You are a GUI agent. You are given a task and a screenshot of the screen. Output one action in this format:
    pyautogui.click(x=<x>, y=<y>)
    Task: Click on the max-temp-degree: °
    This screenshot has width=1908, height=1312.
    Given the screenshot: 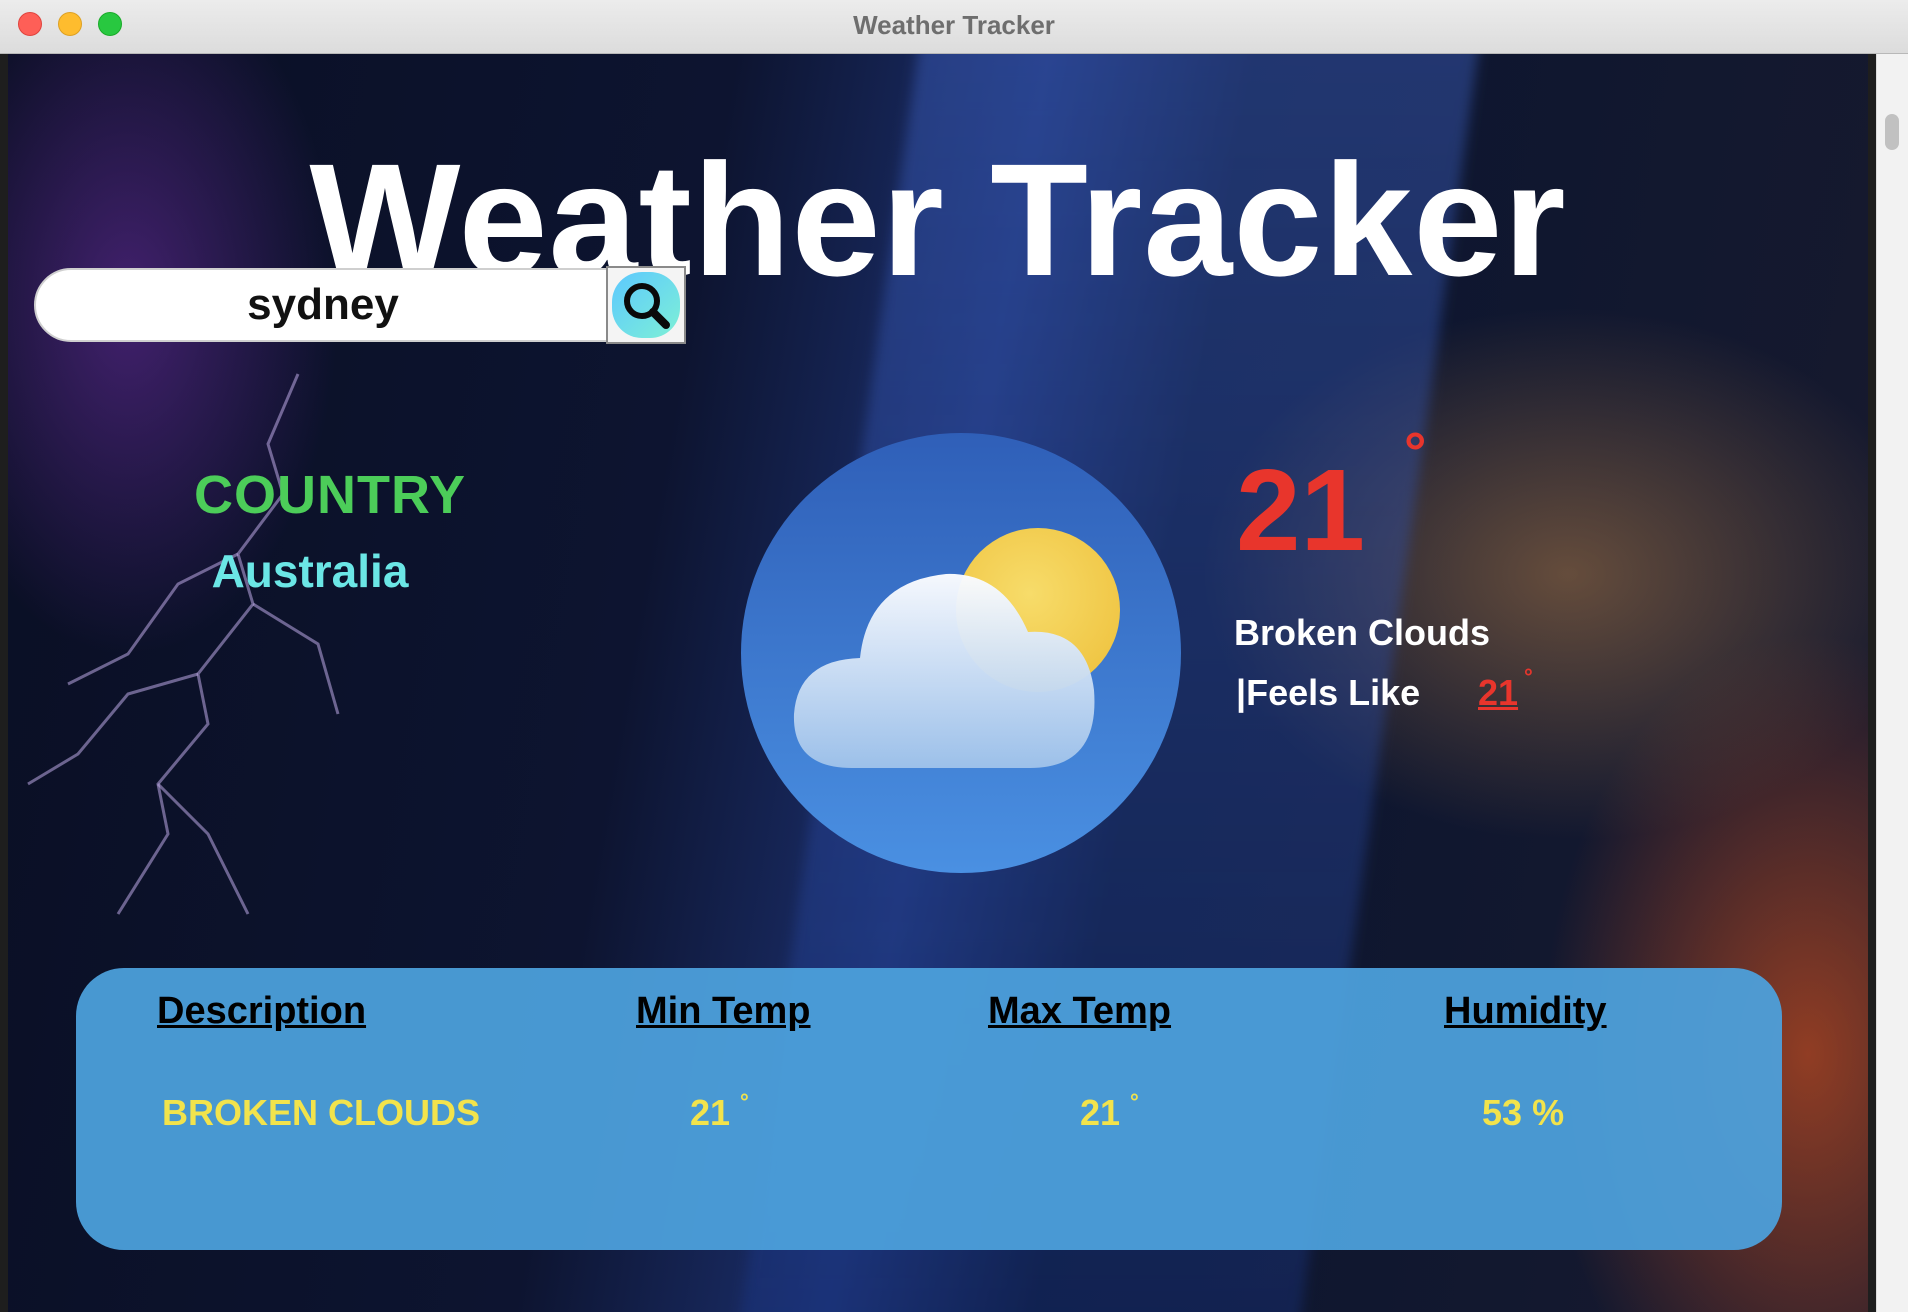 What is the action you would take?
    pyautogui.click(x=1134, y=1101)
    